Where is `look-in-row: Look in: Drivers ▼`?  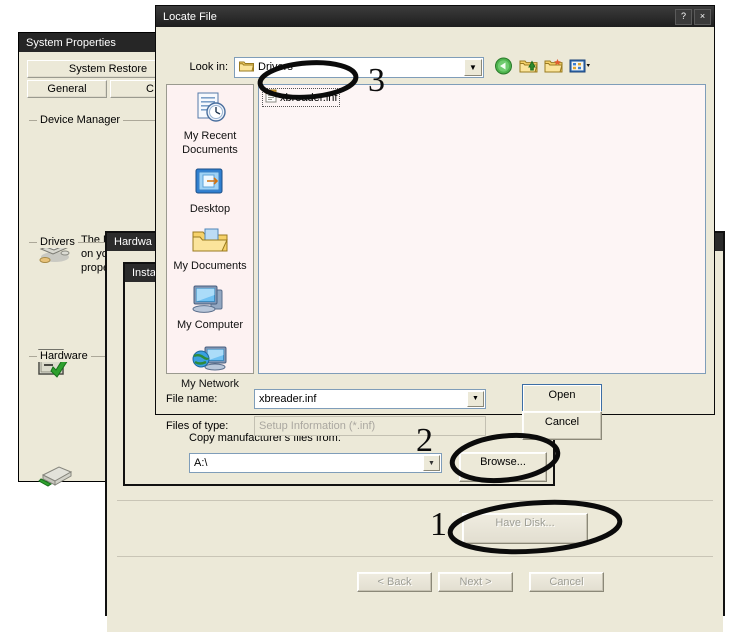
look-in-row: Look in: Drivers ▼ is located at coordinates (436, 67).